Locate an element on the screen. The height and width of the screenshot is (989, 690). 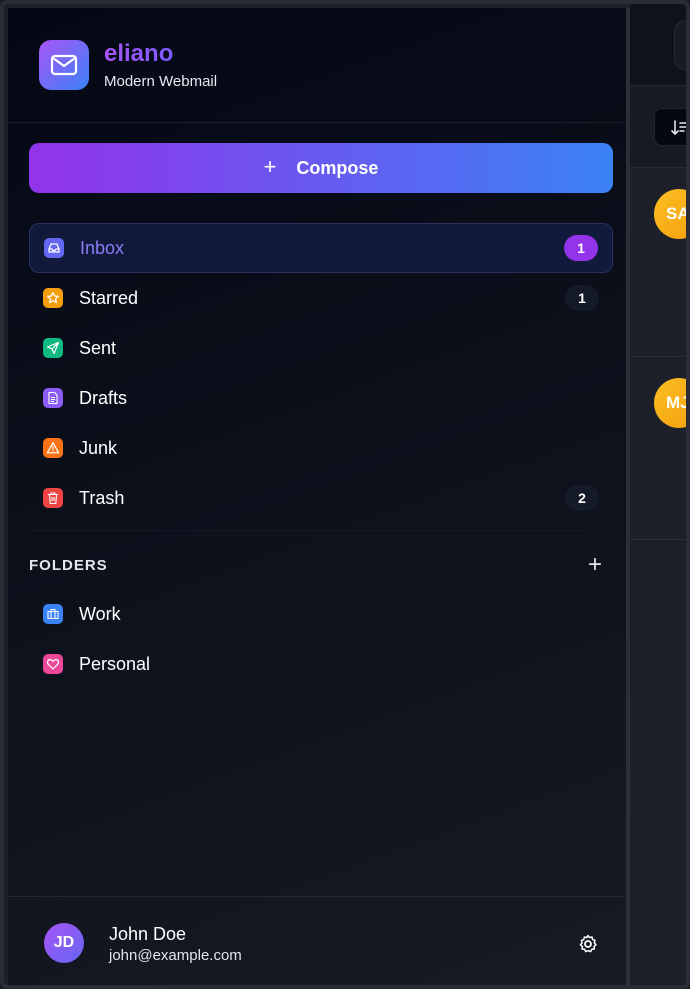
nav-item-inbox: Inbox 1 is located at coordinates (321, 248).